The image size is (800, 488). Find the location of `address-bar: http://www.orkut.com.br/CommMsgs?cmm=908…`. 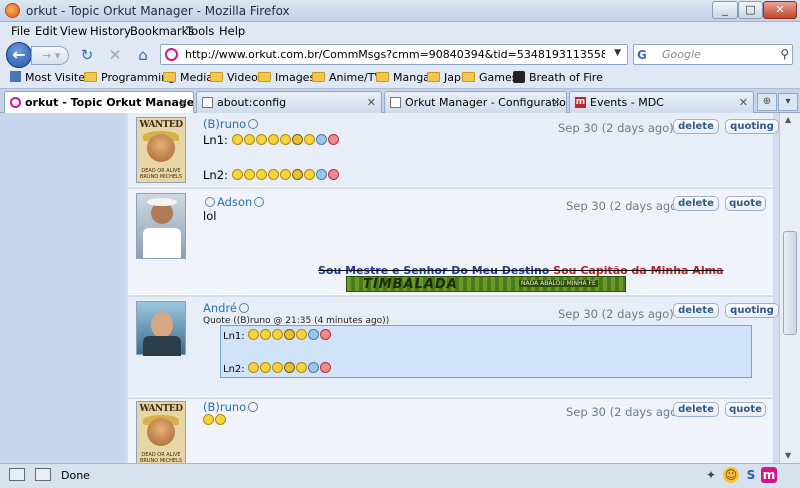

address-bar: http://www.orkut.com.br/CommMsgs?cmm=908… is located at coordinates (394, 54).